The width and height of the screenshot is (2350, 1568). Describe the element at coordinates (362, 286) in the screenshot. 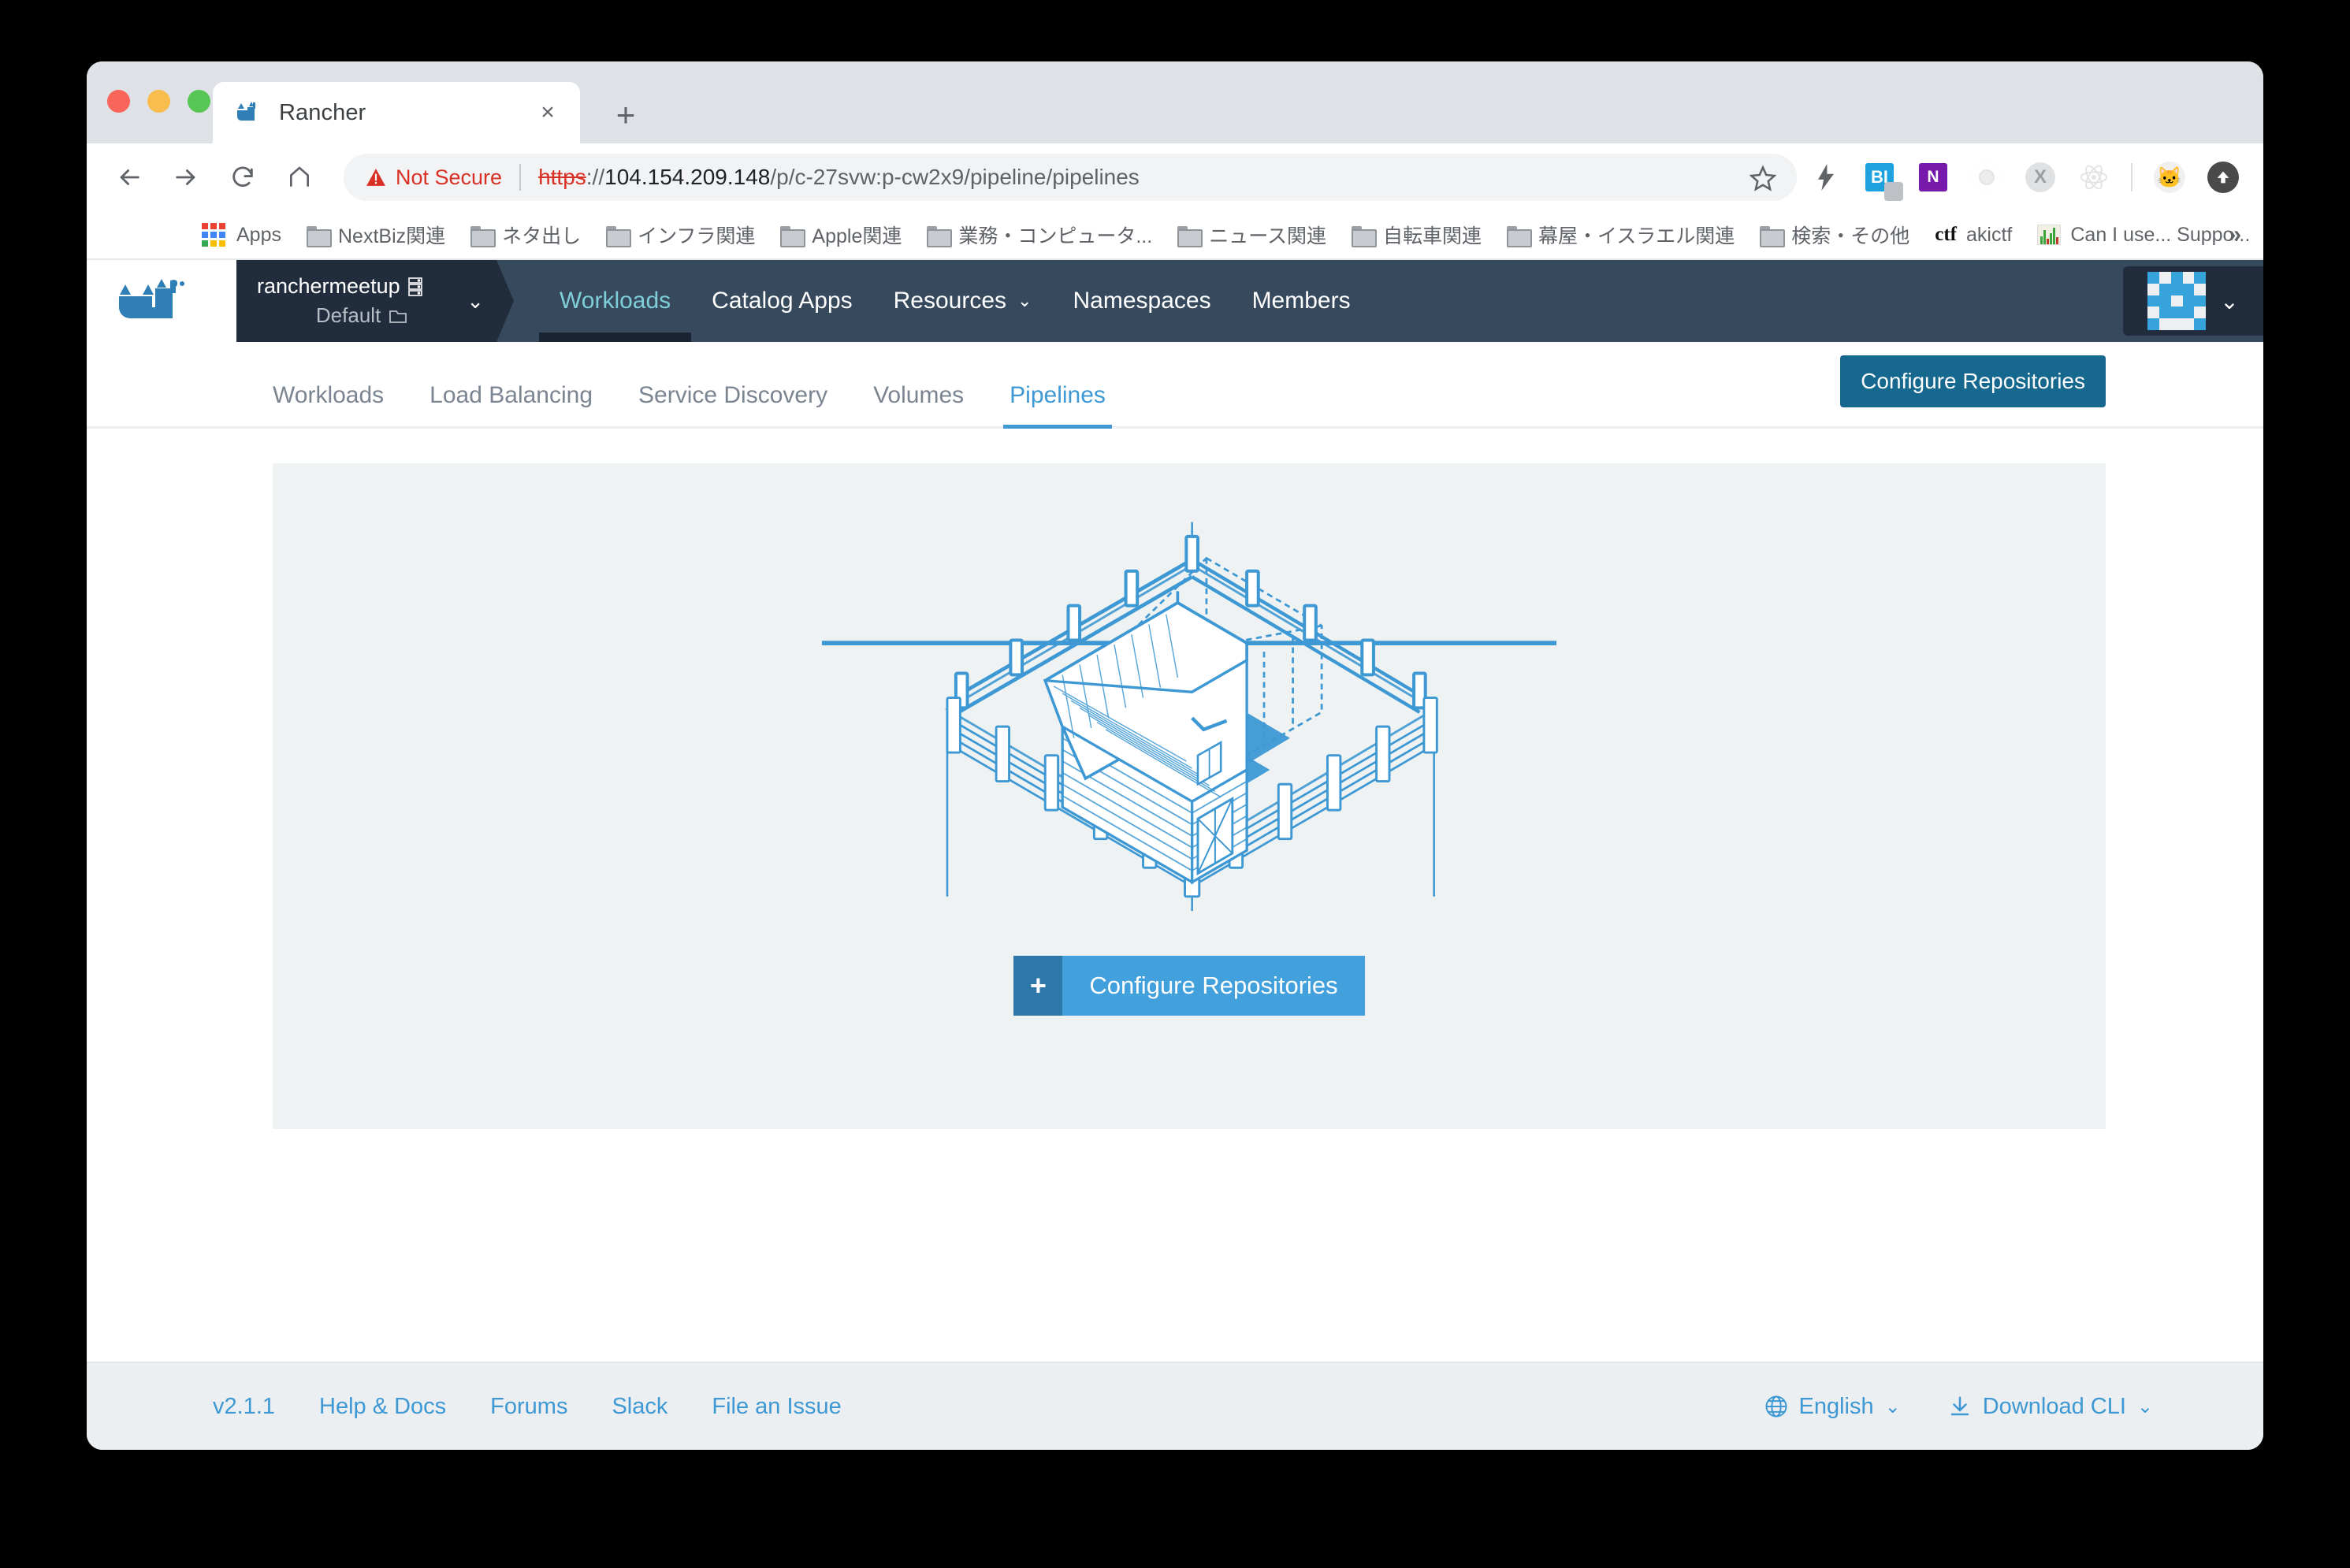

I see `cluster-name-row: ranchermeetup` at that location.